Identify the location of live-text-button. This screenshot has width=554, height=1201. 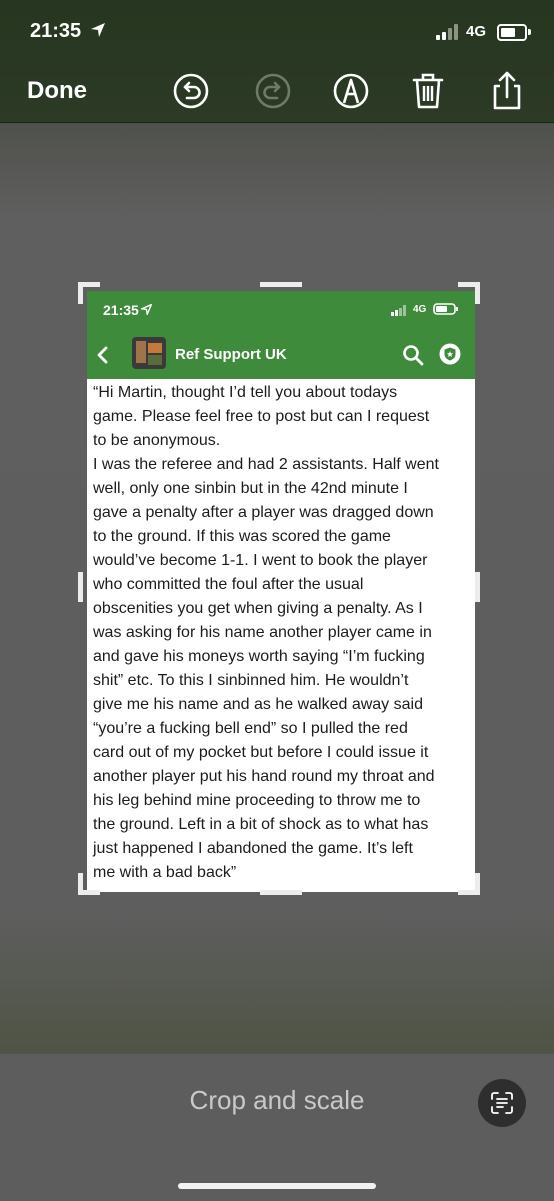
(502, 1103).